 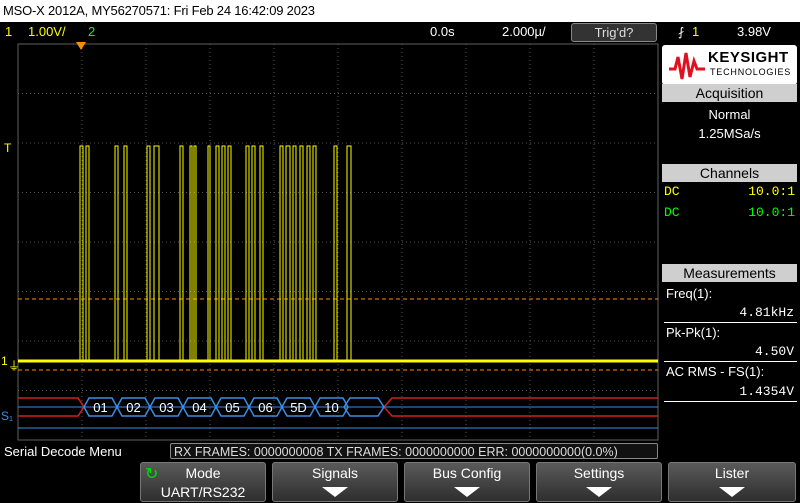 I want to click on softkey-bus-config-label: Bus Config, so click(x=467, y=473).